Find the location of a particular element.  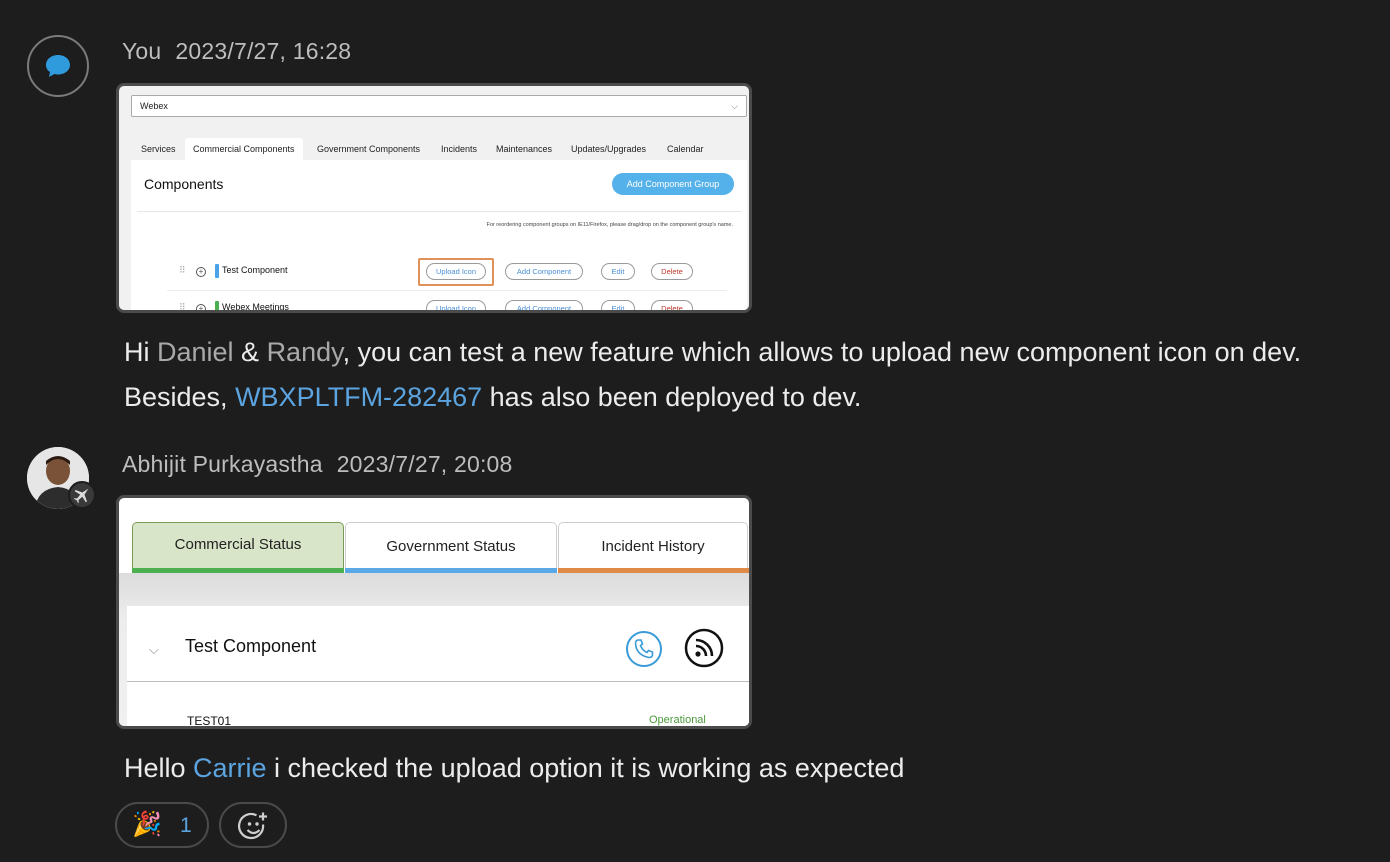

tab-calendar: Calendar is located at coordinates (685, 149).